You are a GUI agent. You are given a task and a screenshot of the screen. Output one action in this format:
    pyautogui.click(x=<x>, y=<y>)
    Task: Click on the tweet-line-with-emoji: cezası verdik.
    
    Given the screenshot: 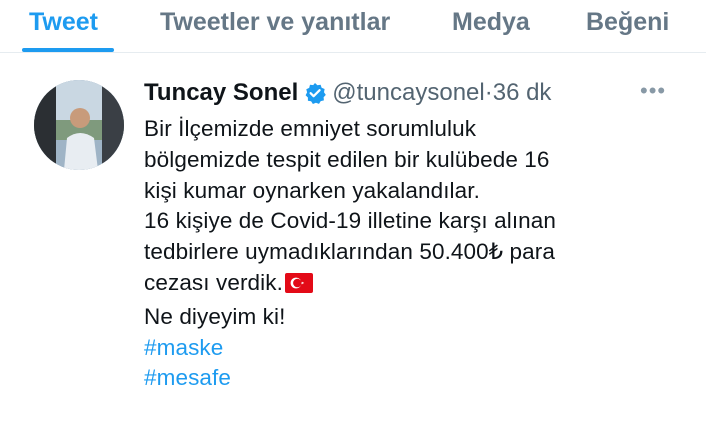 What is the action you would take?
    pyautogui.click(x=409, y=285)
    